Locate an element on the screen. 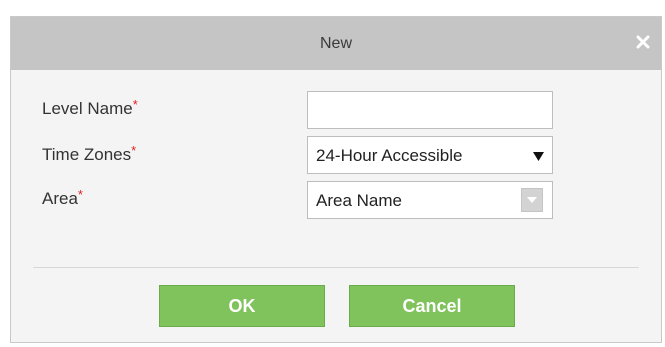  dialog-title: New is located at coordinates (335, 43).